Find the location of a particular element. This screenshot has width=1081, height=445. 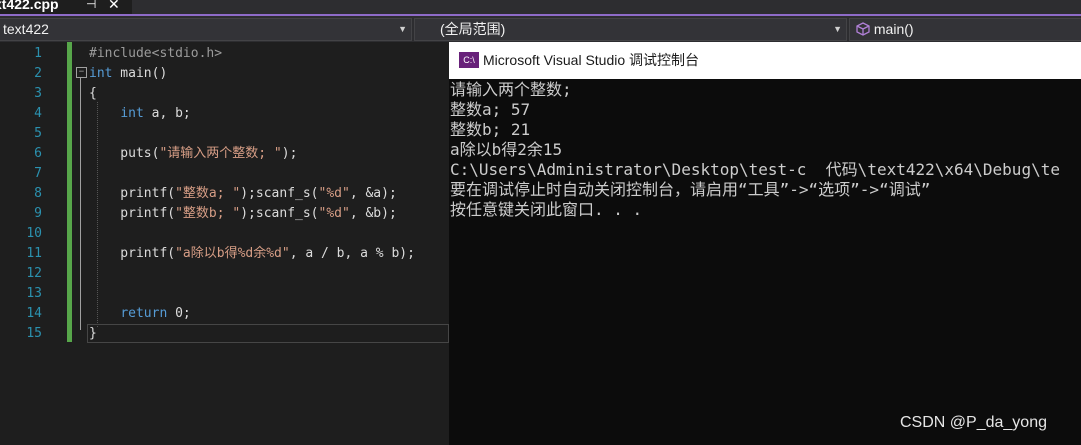

code-token: { is located at coordinates (93, 93).